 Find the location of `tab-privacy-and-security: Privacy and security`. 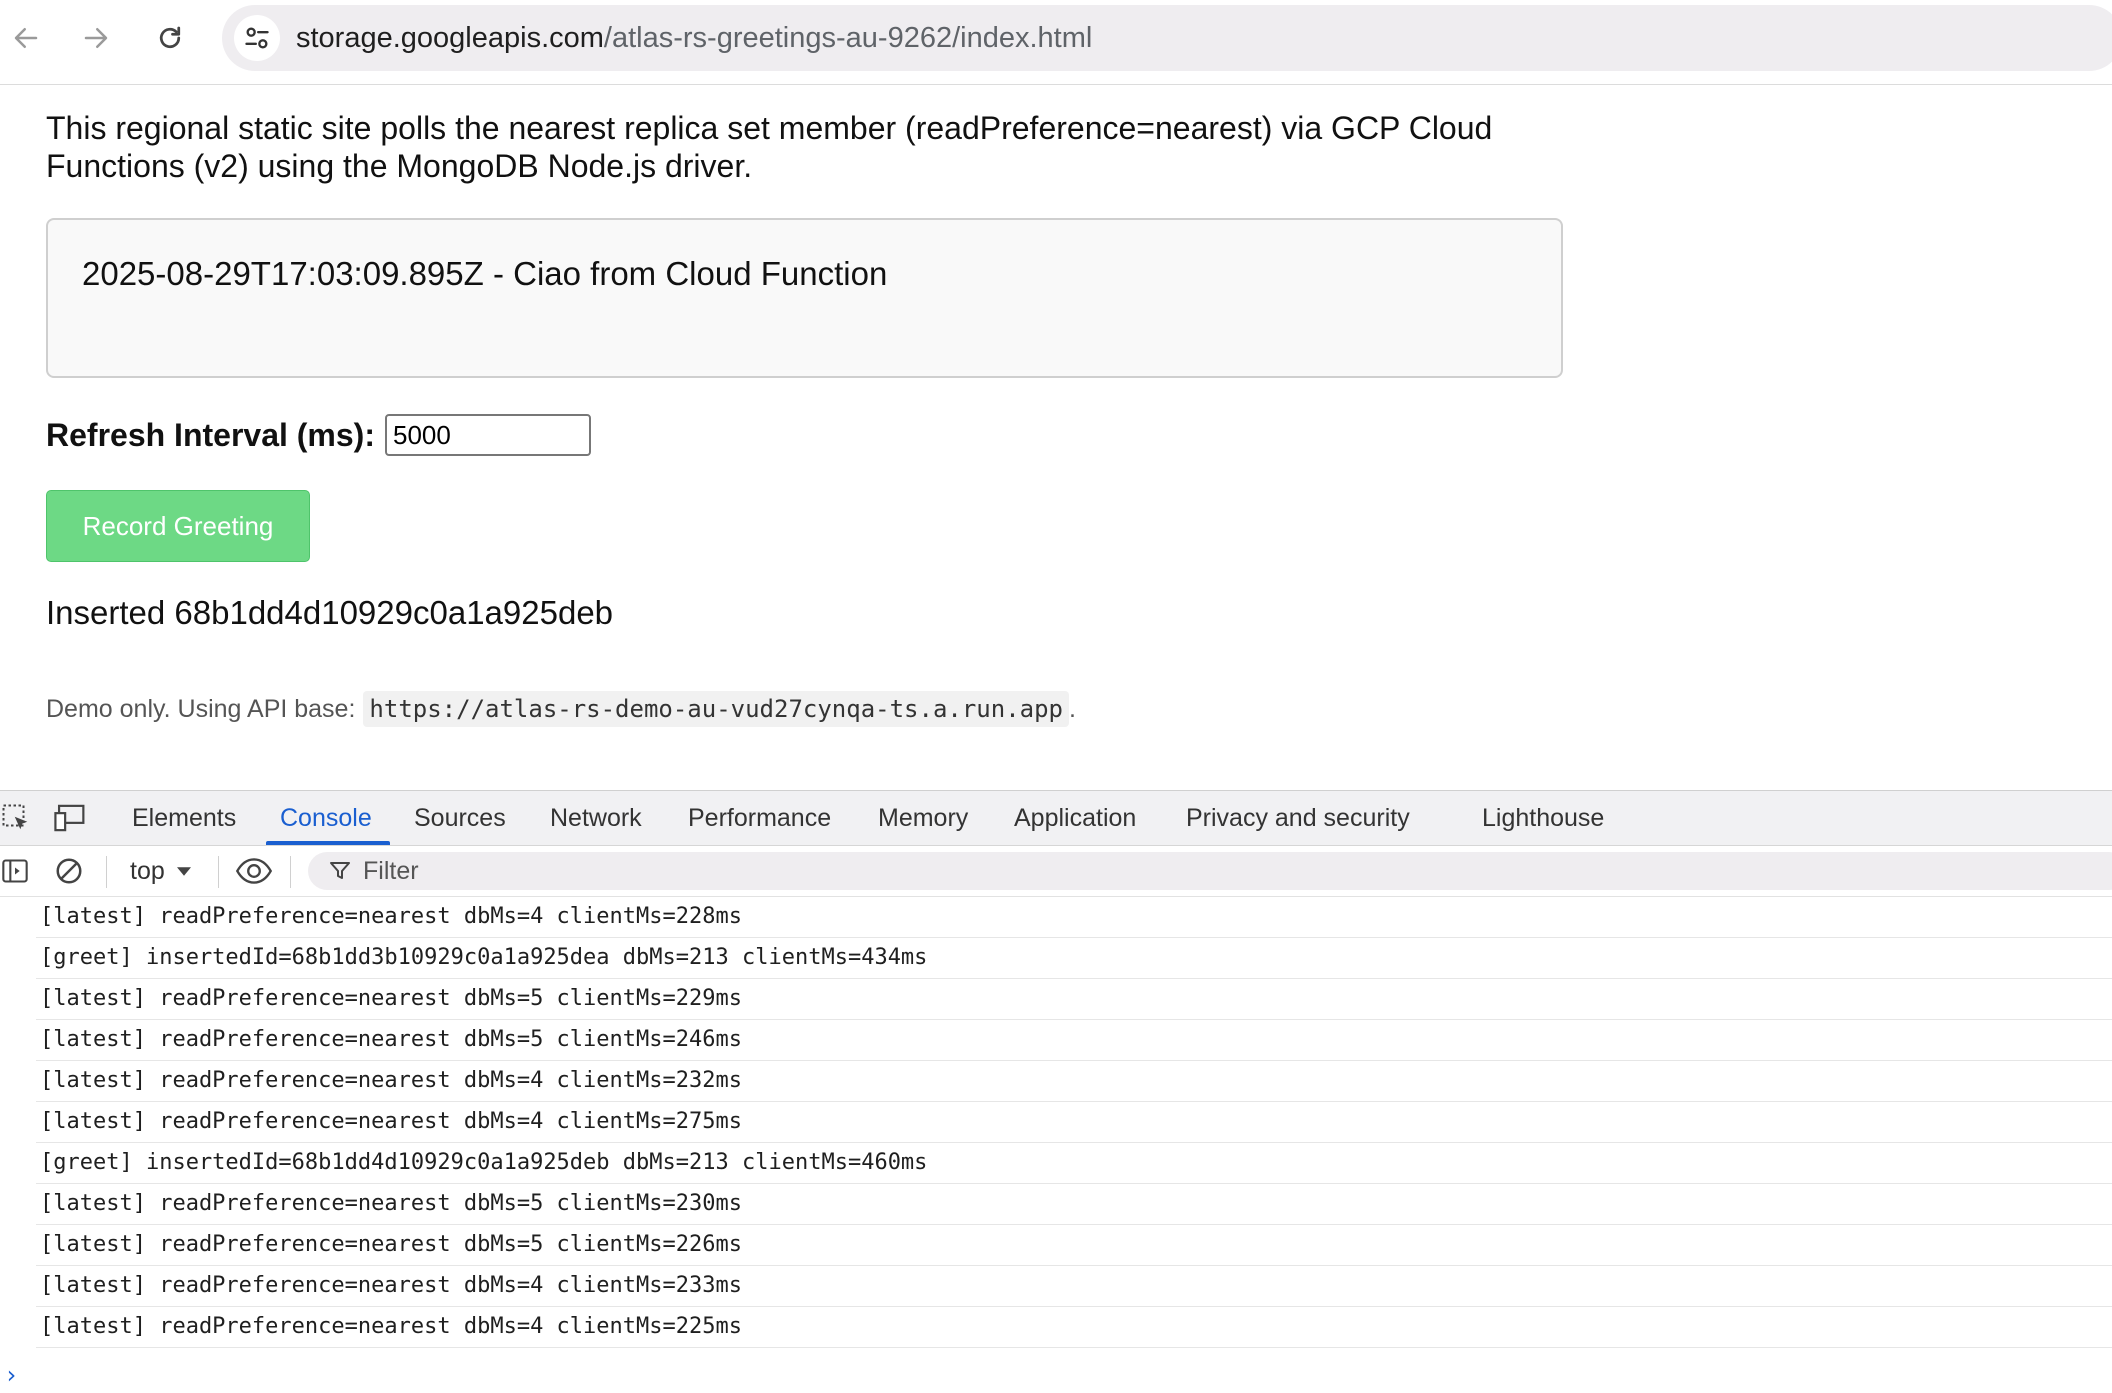

tab-privacy-and-security: Privacy and security is located at coordinates (1298, 818).